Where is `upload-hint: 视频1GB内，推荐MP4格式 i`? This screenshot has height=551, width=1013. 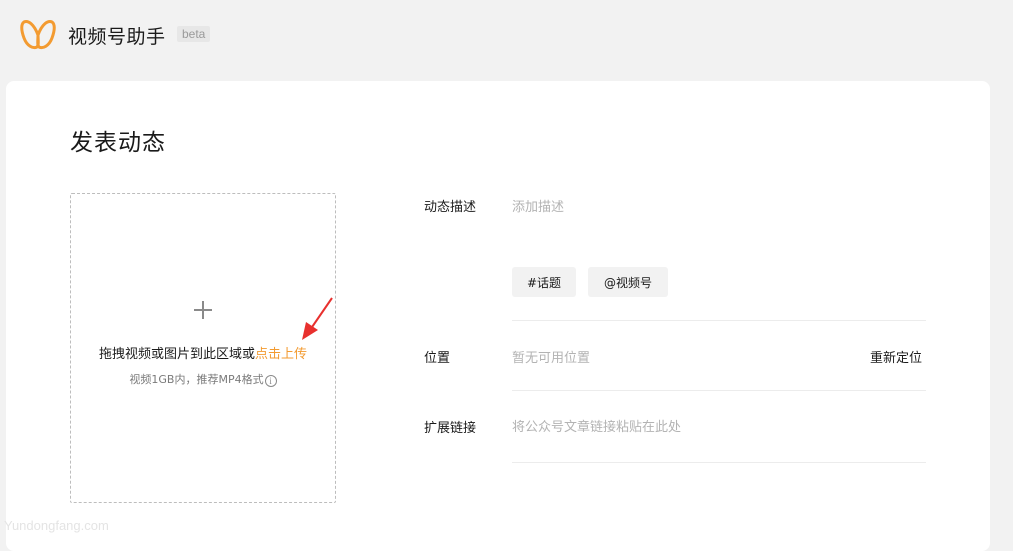 upload-hint: 视频1GB内，推荐MP4格式 i is located at coordinates (203, 379).